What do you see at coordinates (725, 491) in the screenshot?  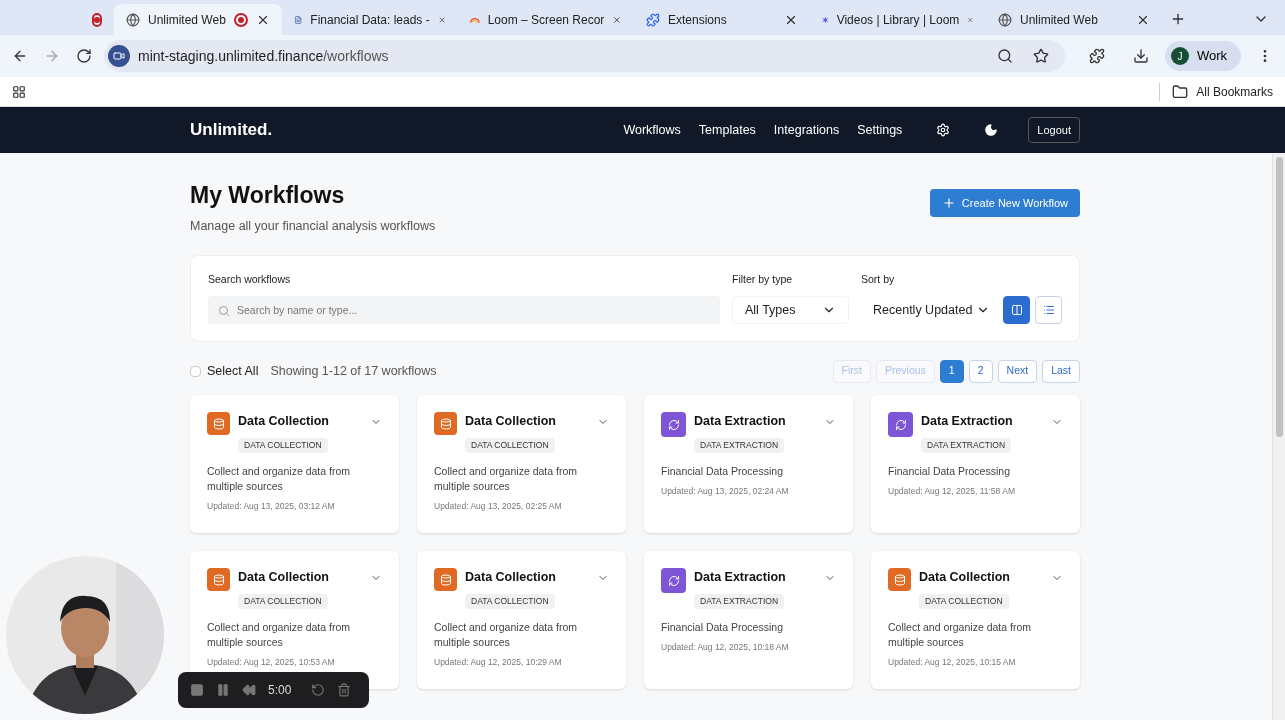 I see `updated-time: Updated: Aug 13, 2025, 02:24 AM` at bounding box center [725, 491].